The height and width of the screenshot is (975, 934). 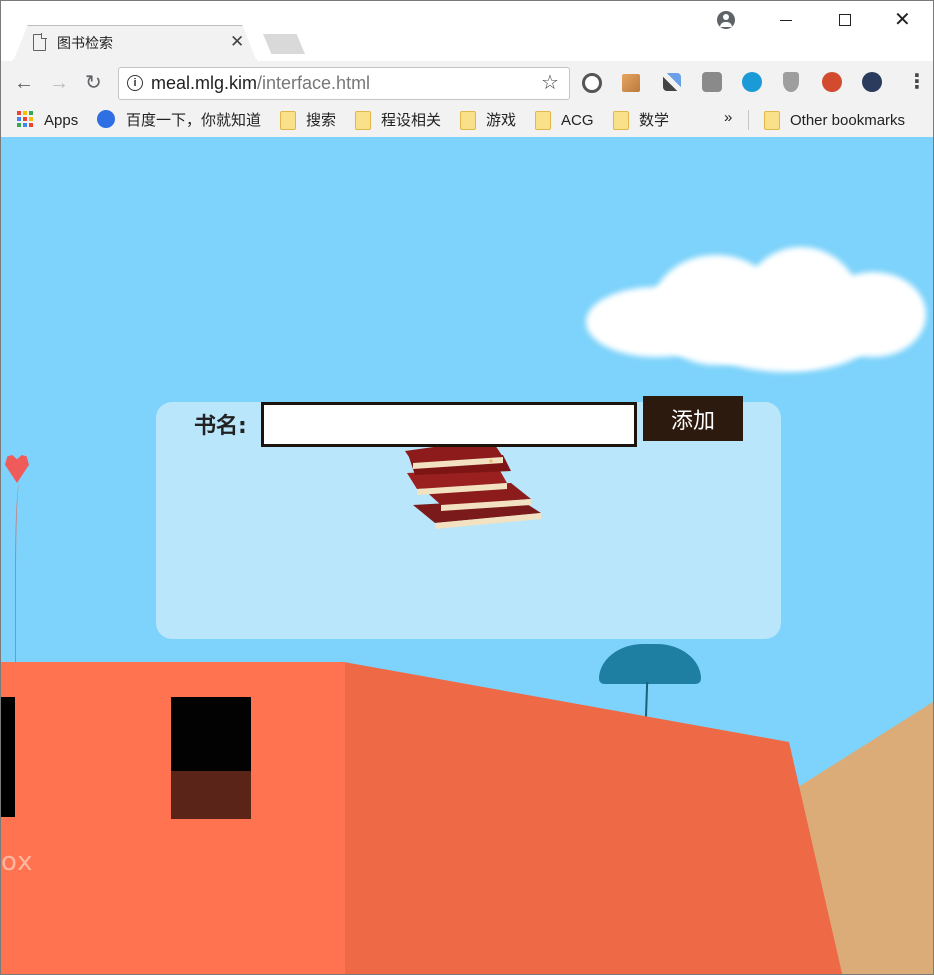 What do you see at coordinates (135, 83) in the screenshot?
I see `site-info-icon: i` at bounding box center [135, 83].